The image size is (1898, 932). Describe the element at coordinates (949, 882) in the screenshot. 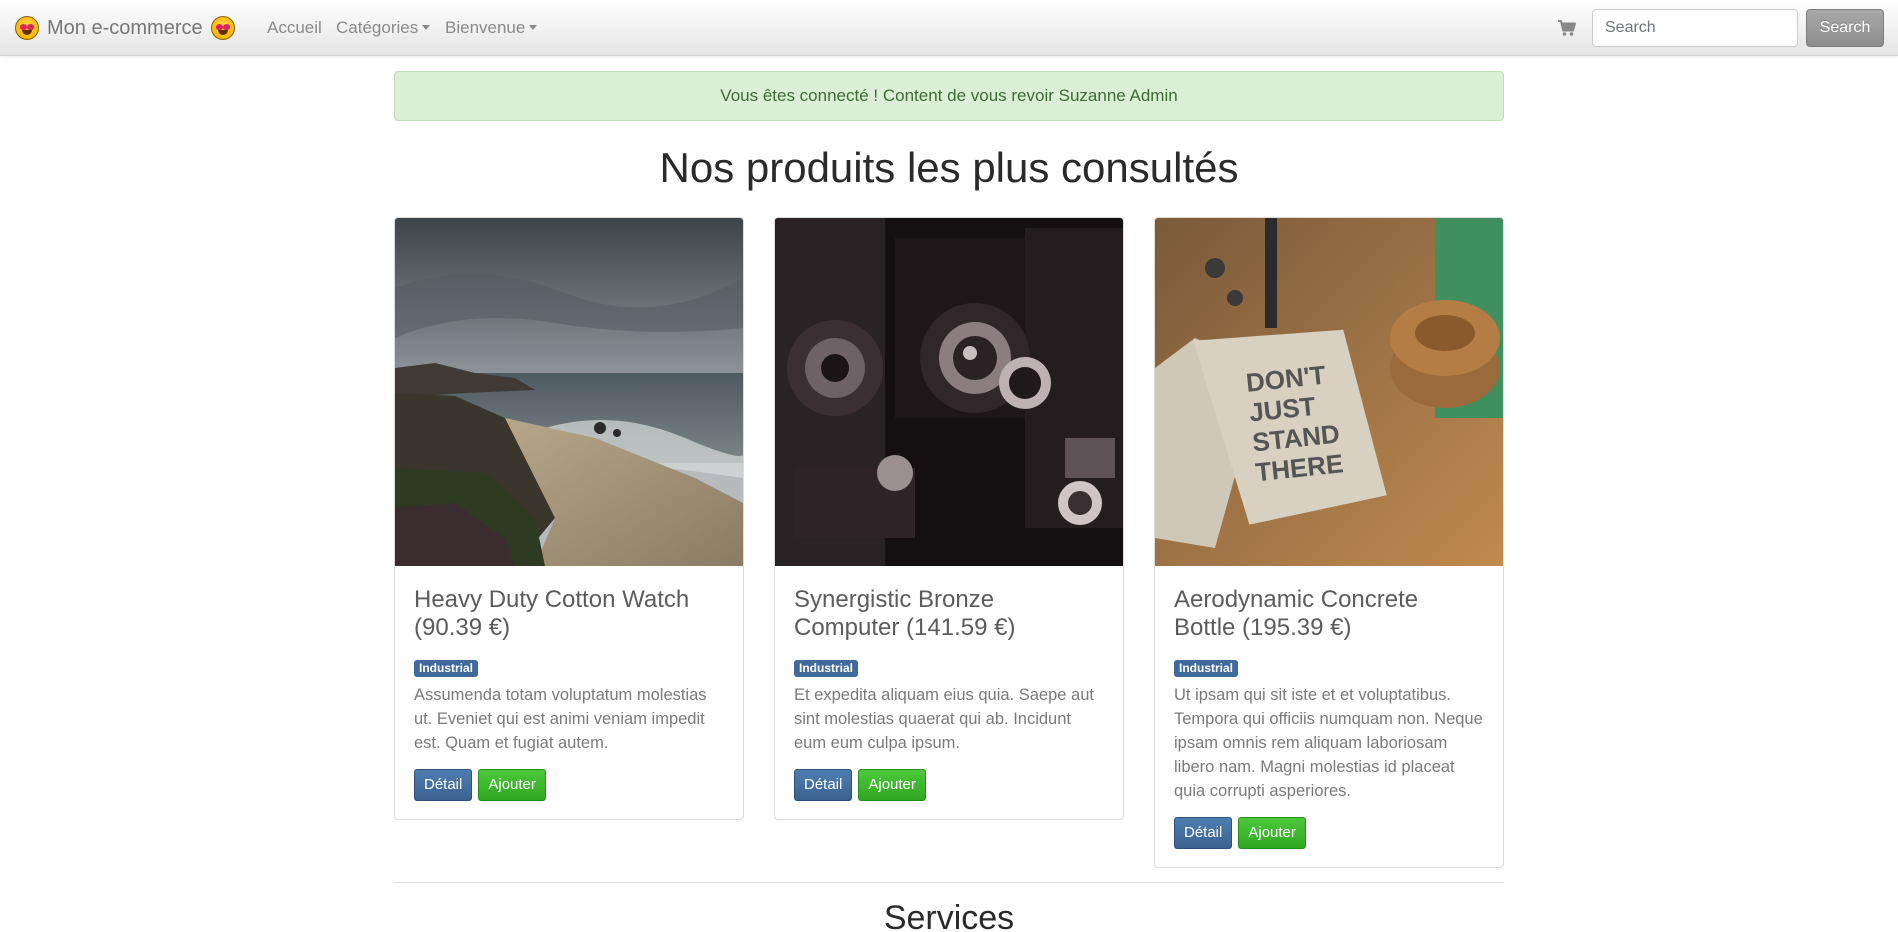

I see `section-divider` at that location.